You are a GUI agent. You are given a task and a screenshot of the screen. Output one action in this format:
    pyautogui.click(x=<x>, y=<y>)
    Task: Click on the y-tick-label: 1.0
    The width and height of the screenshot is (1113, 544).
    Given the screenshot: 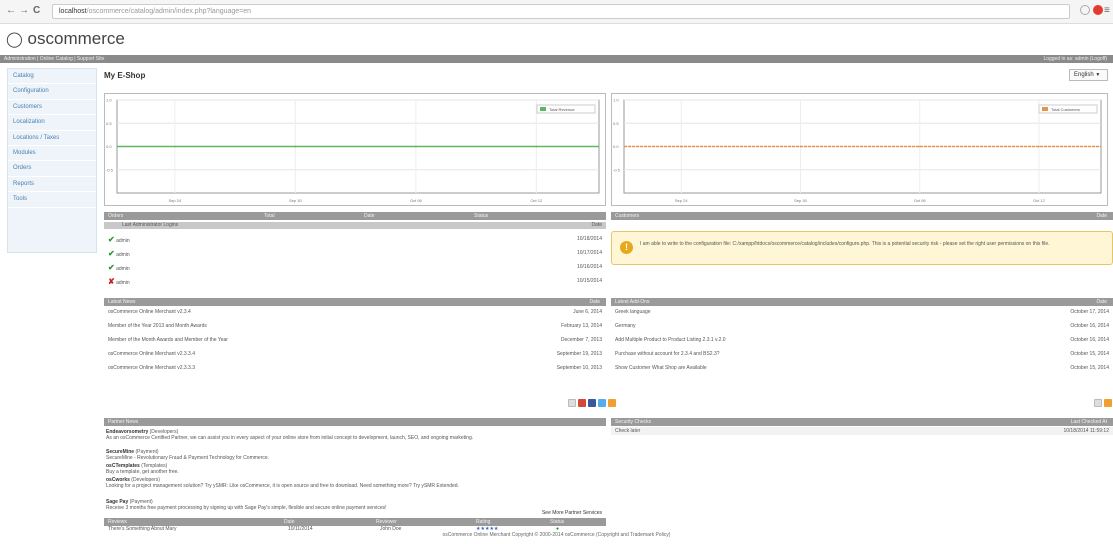 What is the action you would take?
    pyautogui.click(x=109, y=100)
    